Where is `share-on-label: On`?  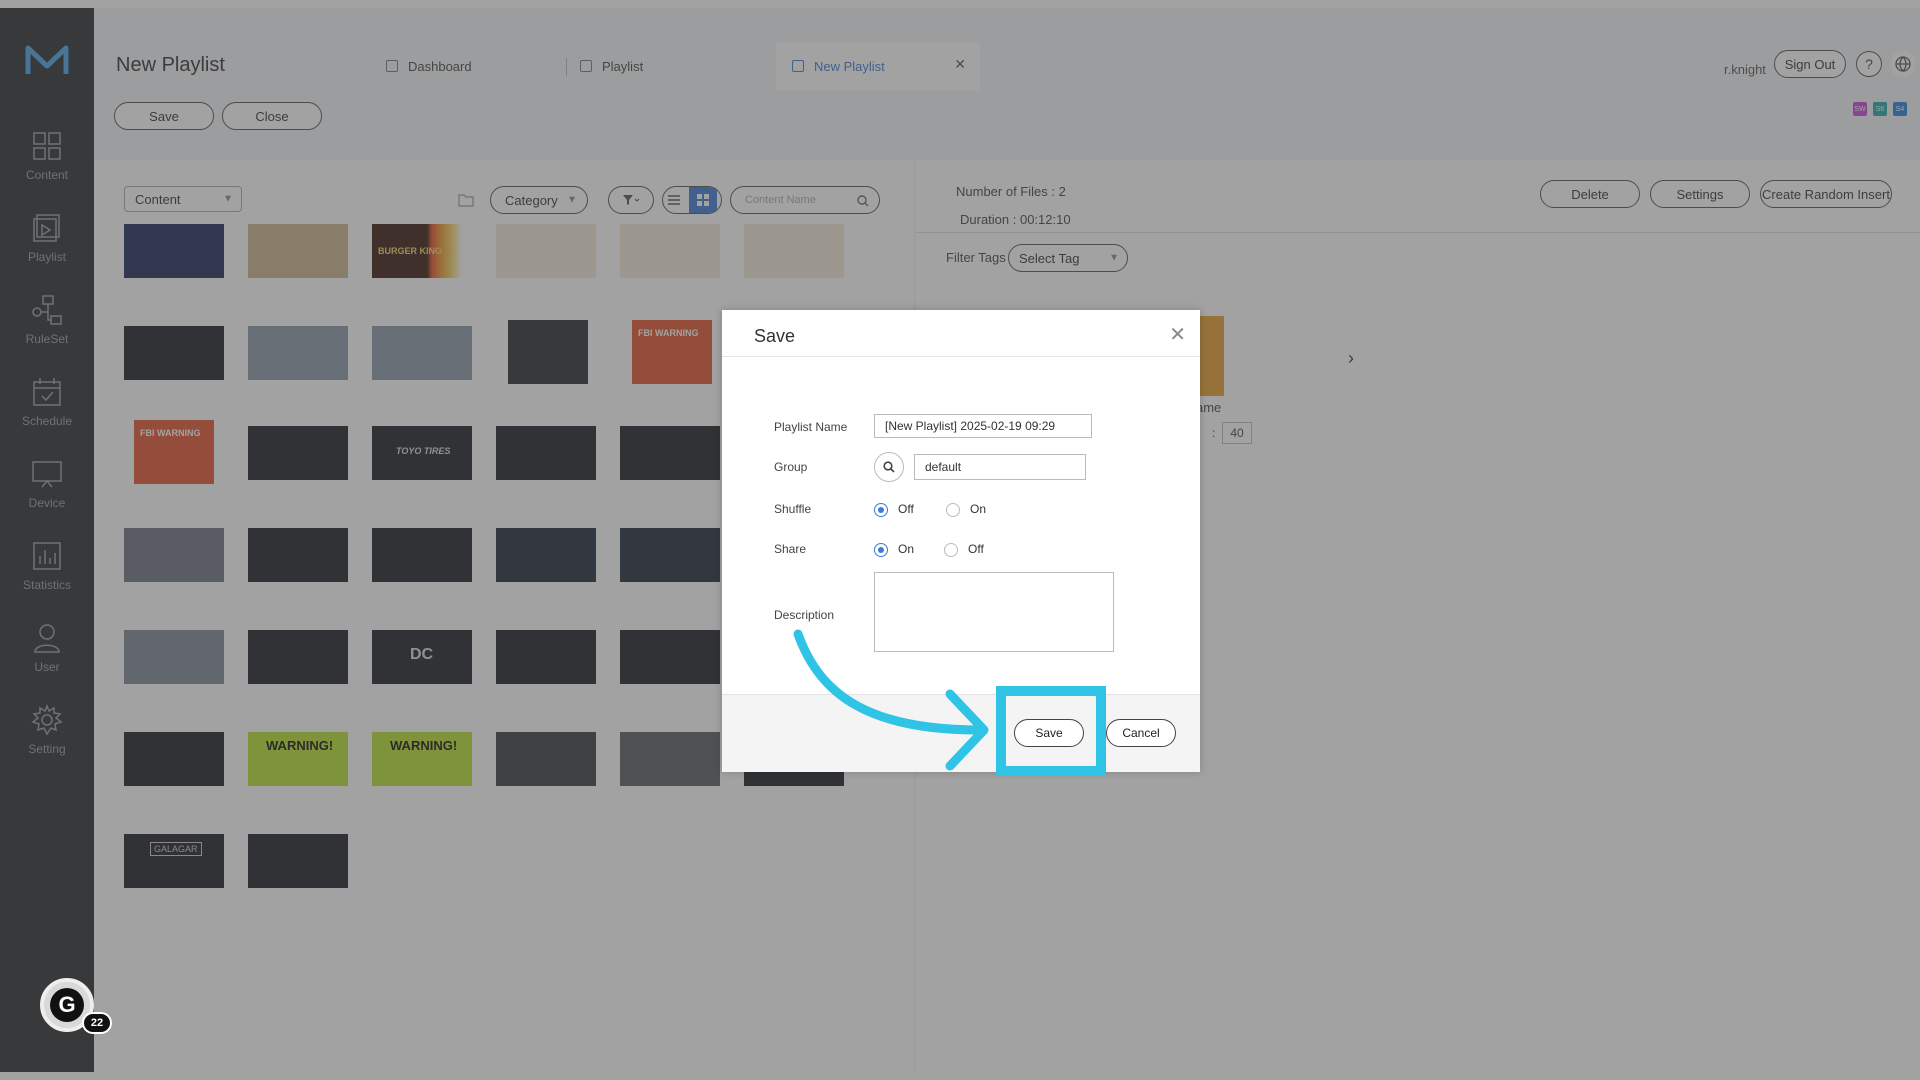 share-on-label: On is located at coordinates (906, 549).